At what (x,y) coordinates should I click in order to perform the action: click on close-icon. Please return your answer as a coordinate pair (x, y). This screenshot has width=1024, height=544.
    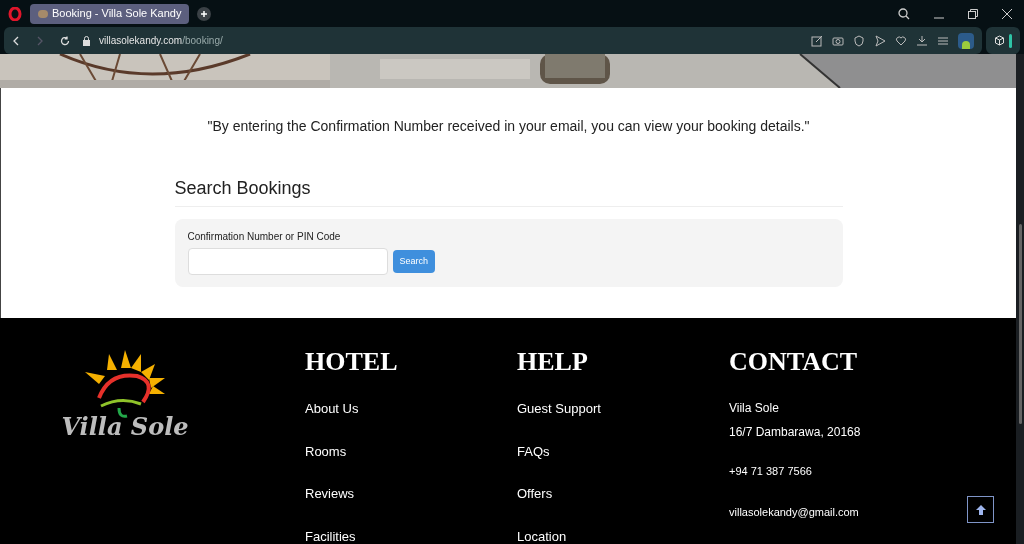
    Looking at the image, I should click on (1007, 13).